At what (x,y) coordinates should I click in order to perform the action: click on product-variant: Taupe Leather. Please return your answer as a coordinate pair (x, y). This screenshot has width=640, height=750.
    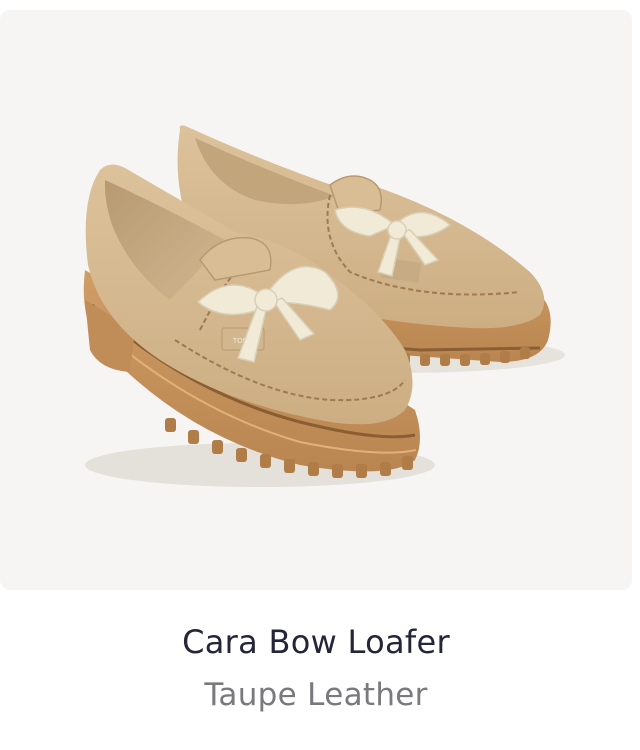
    Looking at the image, I should click on (316, 695).